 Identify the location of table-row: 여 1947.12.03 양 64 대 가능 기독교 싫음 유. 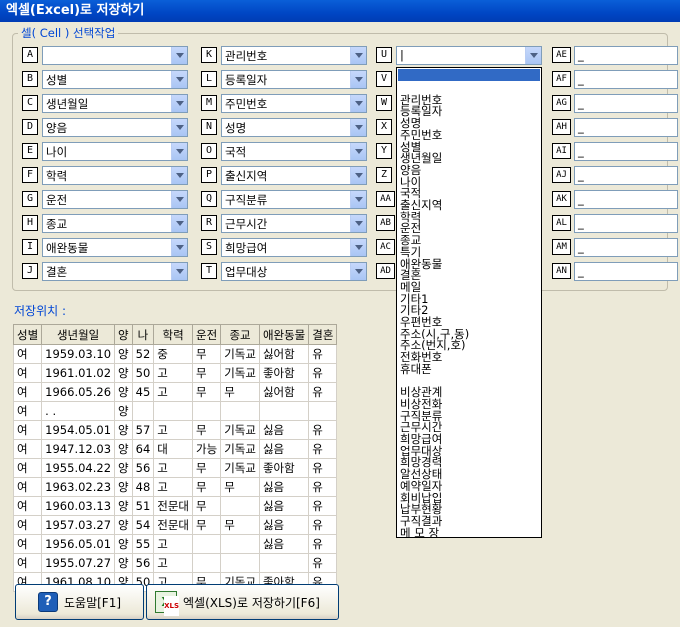
(175, 449).